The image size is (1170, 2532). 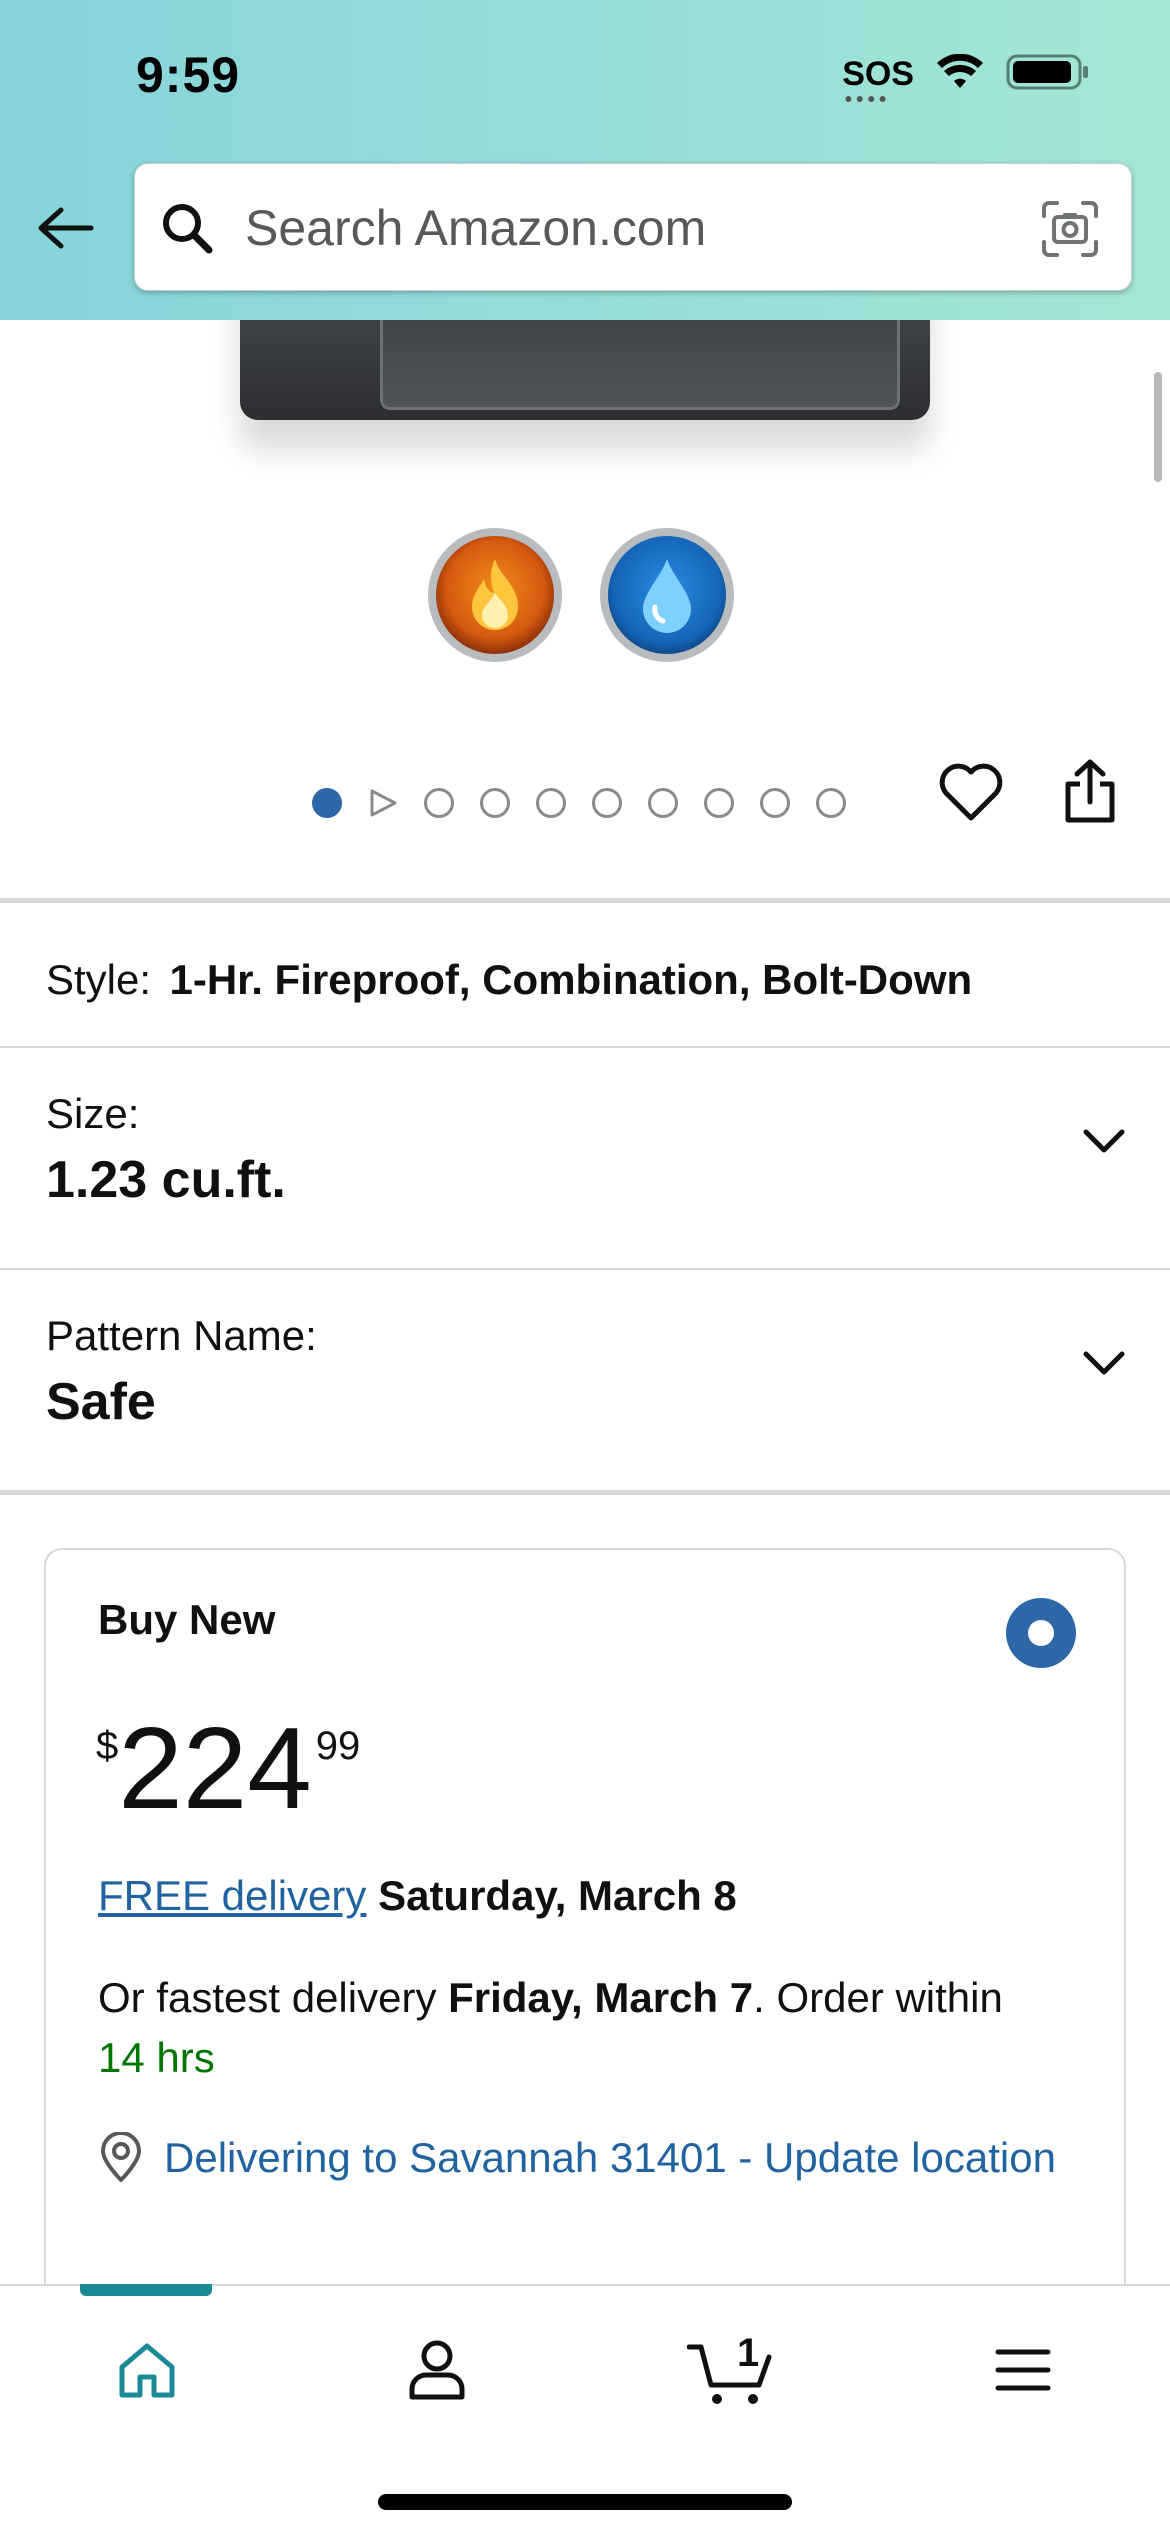 What do you see at coordinates (121, 2165) in the screenshot?
I see `location-pin-icon` at bounding box center [121, 2165].